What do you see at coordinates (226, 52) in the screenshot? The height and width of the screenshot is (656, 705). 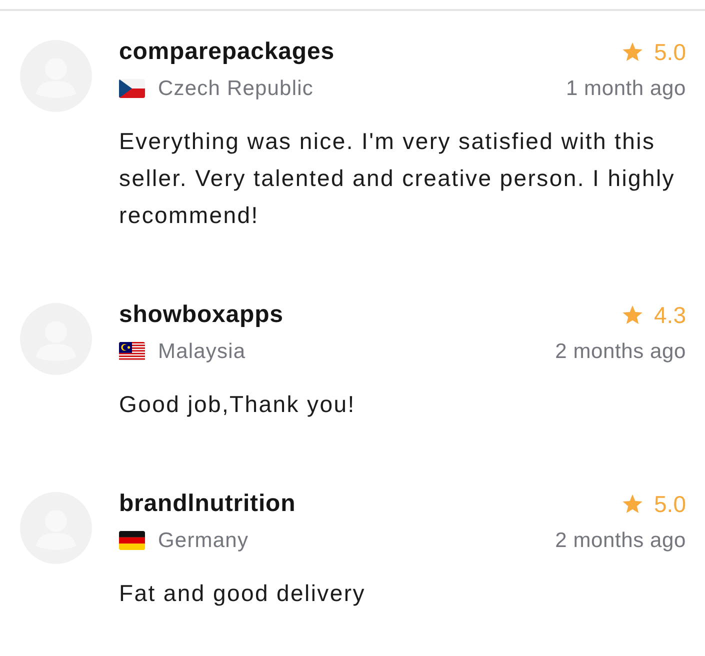 I see `username: comparepackages` at bounding box center [226, 52].